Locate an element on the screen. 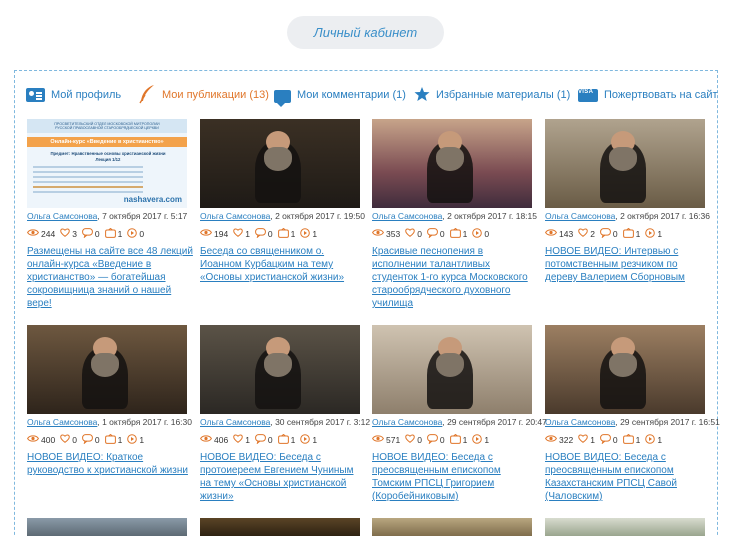  publication-meta: Ольга Самсонова, 2 октября 2017 г. 19:50 is located at coordinates (285, 216).